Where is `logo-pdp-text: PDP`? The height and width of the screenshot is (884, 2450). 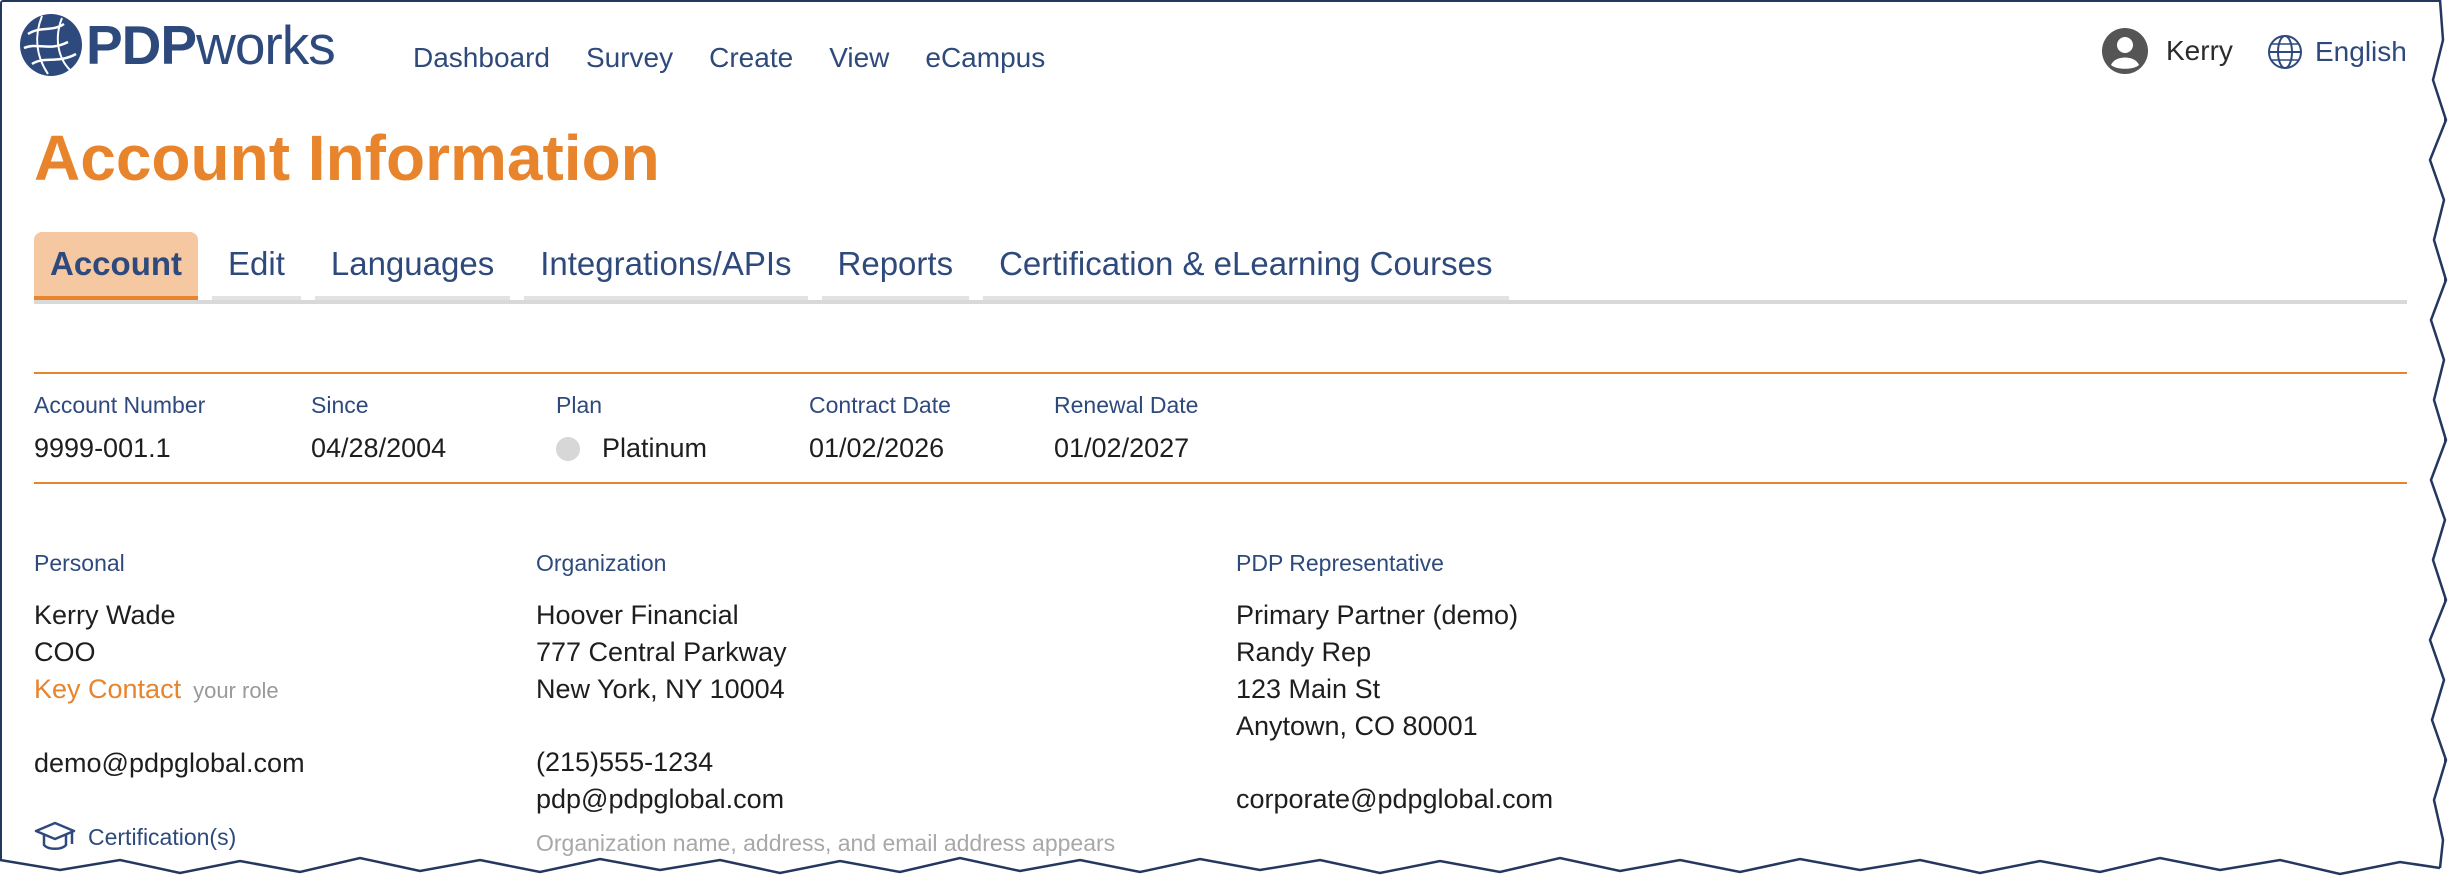
logo-pdp-text: PDP is located at coordinates (141, 44).